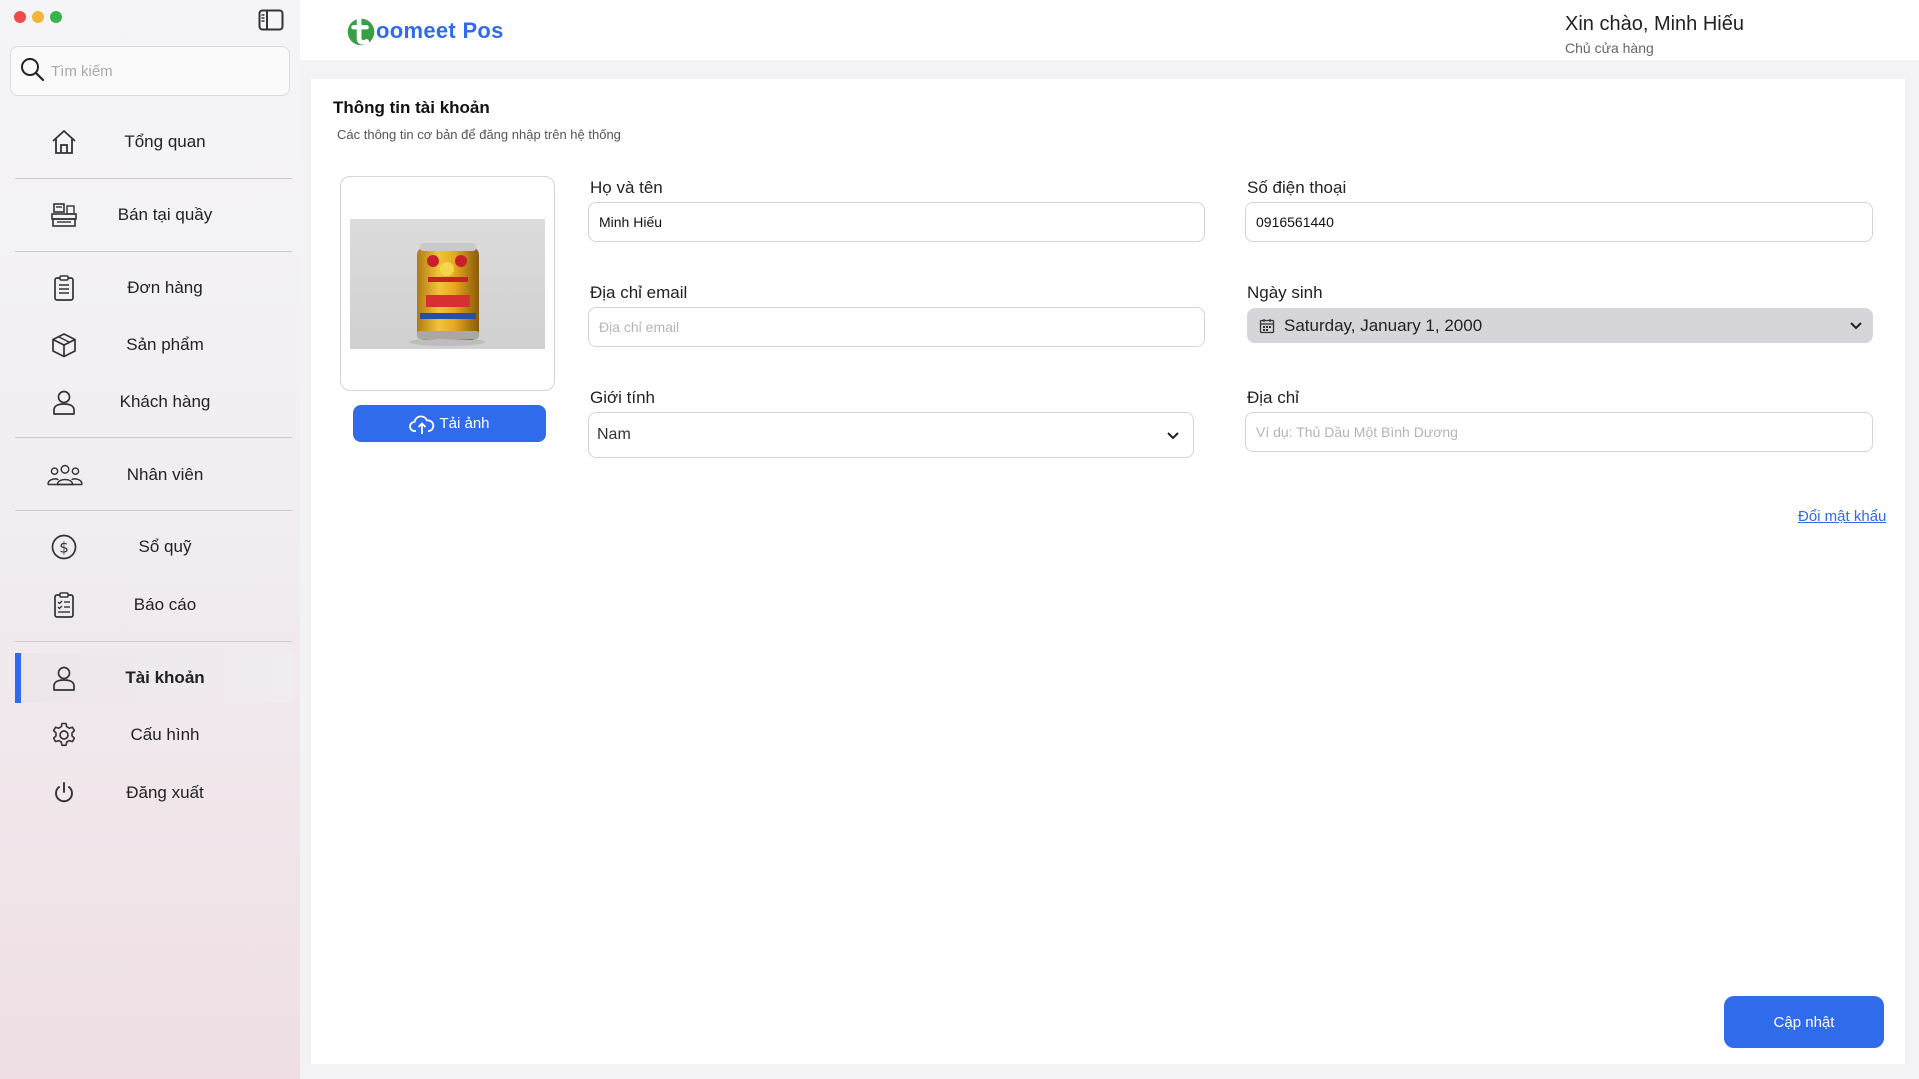  I want to click on sidebar-item-staff: Nhân viên, so click(153, 475).